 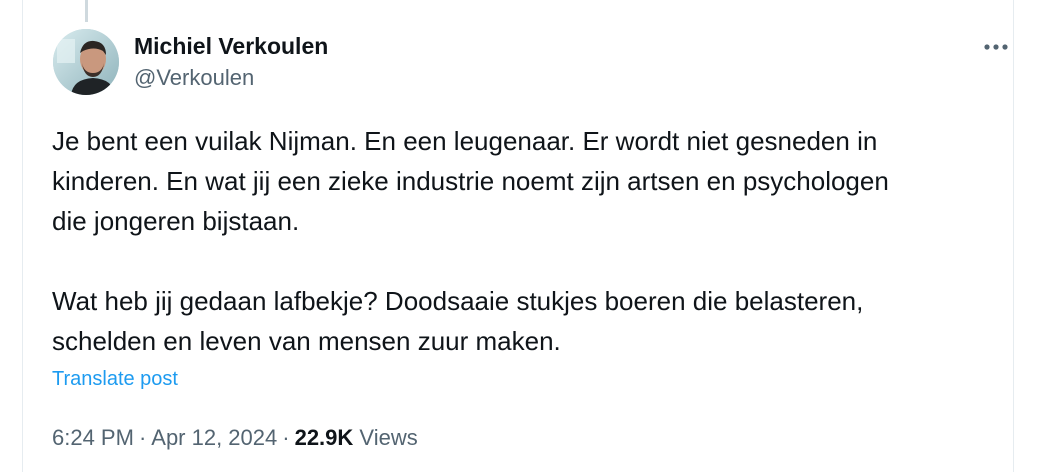 I want to click on translate-post-link: Translate post, so click(x=115, y=379).